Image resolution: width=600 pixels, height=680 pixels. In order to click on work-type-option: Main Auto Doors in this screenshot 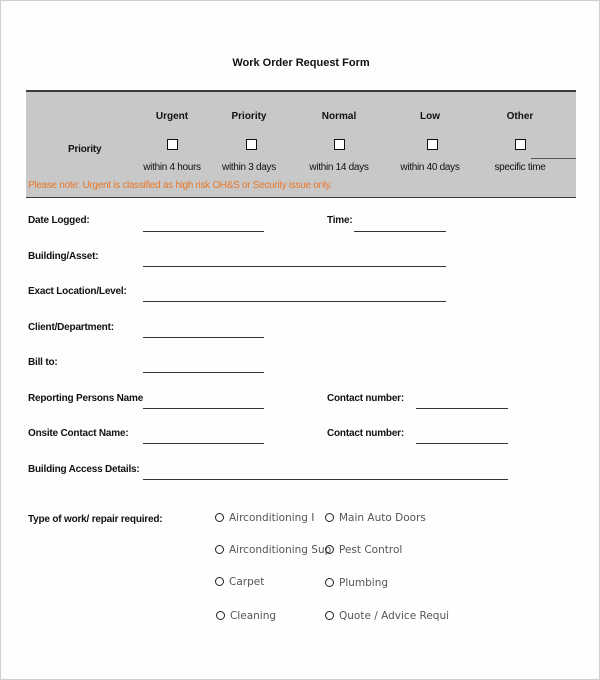, I will do `click(375, 518)`.